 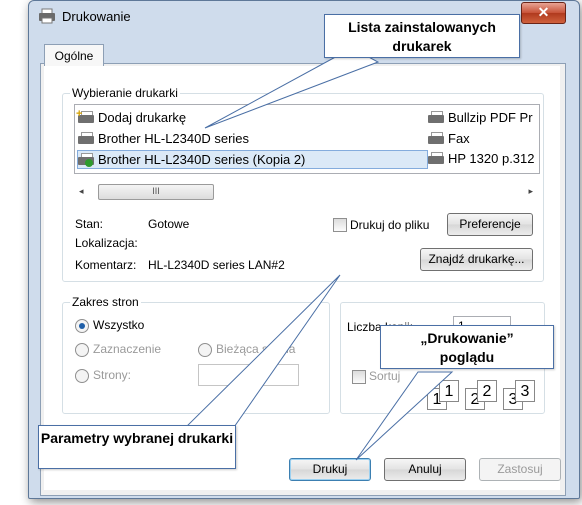 I want to click on callout-pointer-installed, so click(x=292, y=88).